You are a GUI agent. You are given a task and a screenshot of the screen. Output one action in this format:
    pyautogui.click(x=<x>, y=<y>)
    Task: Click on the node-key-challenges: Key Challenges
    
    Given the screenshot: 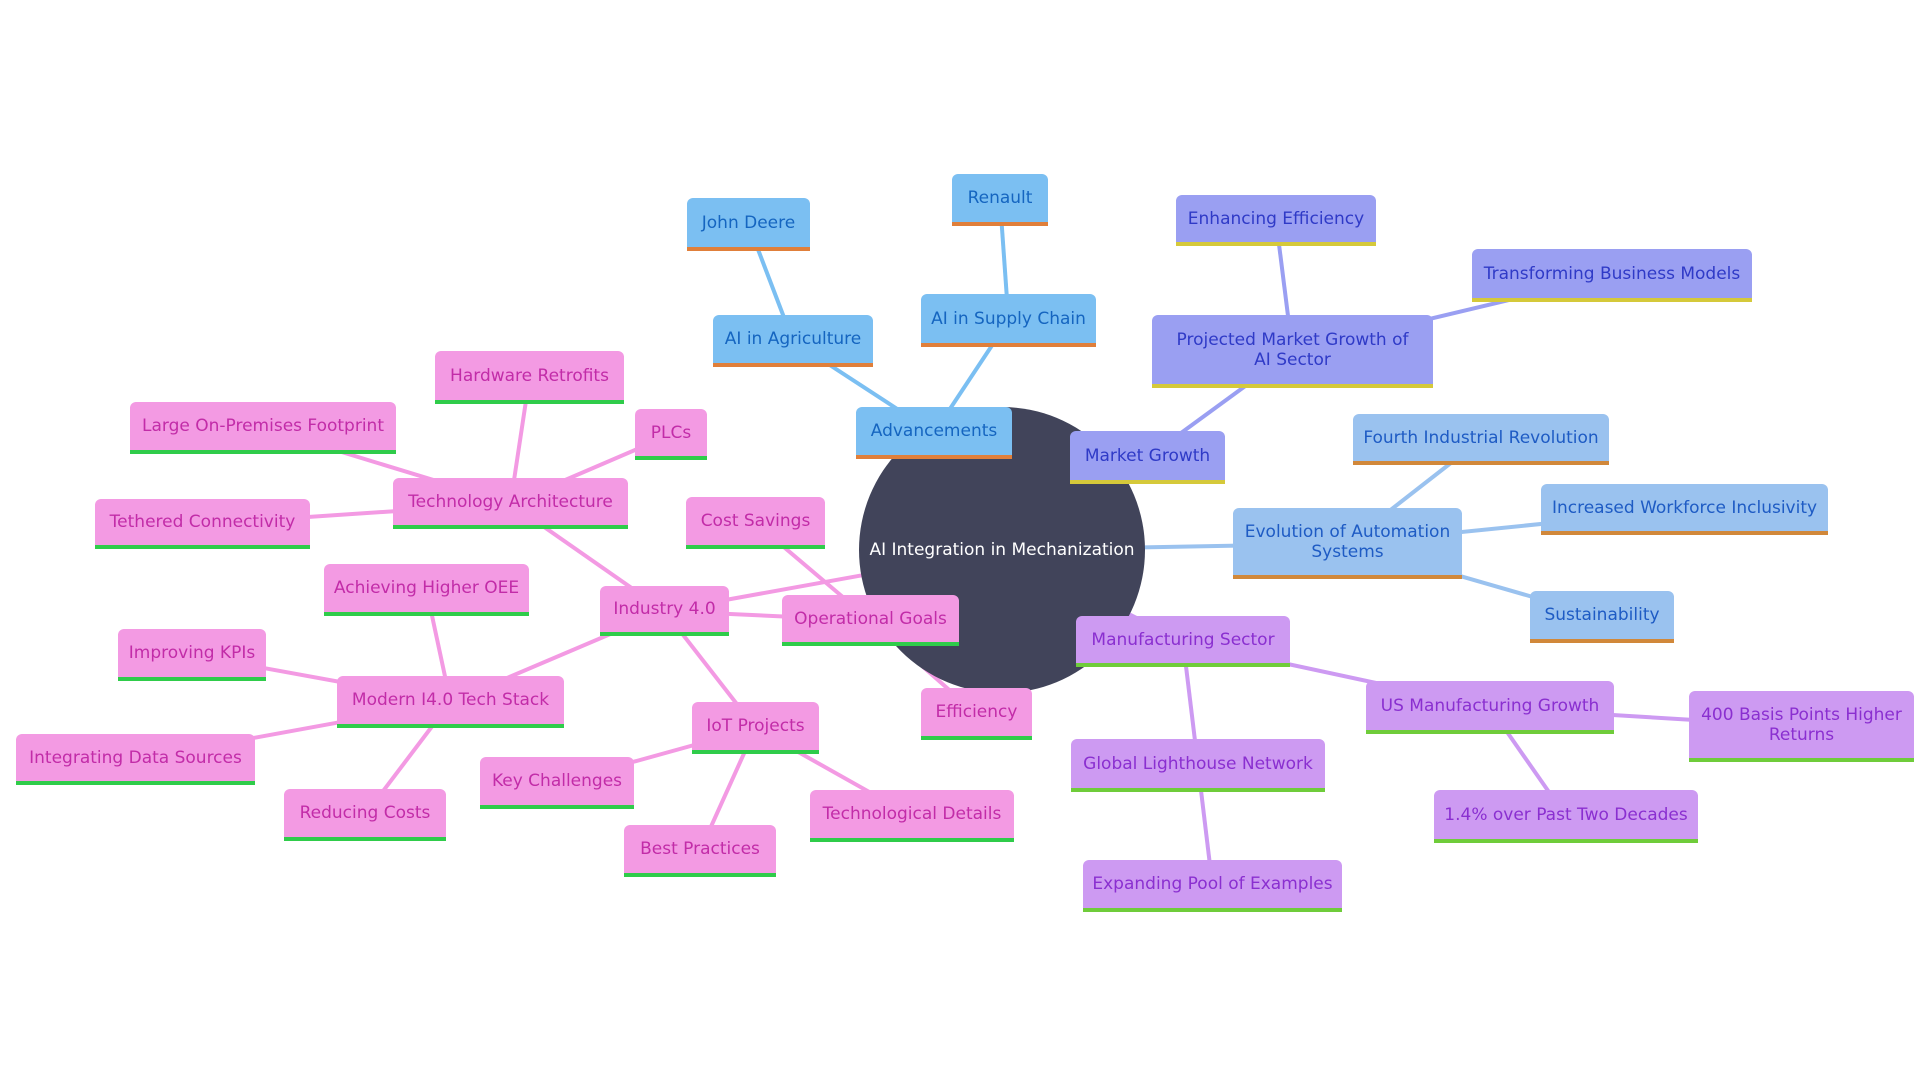 What is the action you would take?
    pyautogui.click(x=557, y=783)
    